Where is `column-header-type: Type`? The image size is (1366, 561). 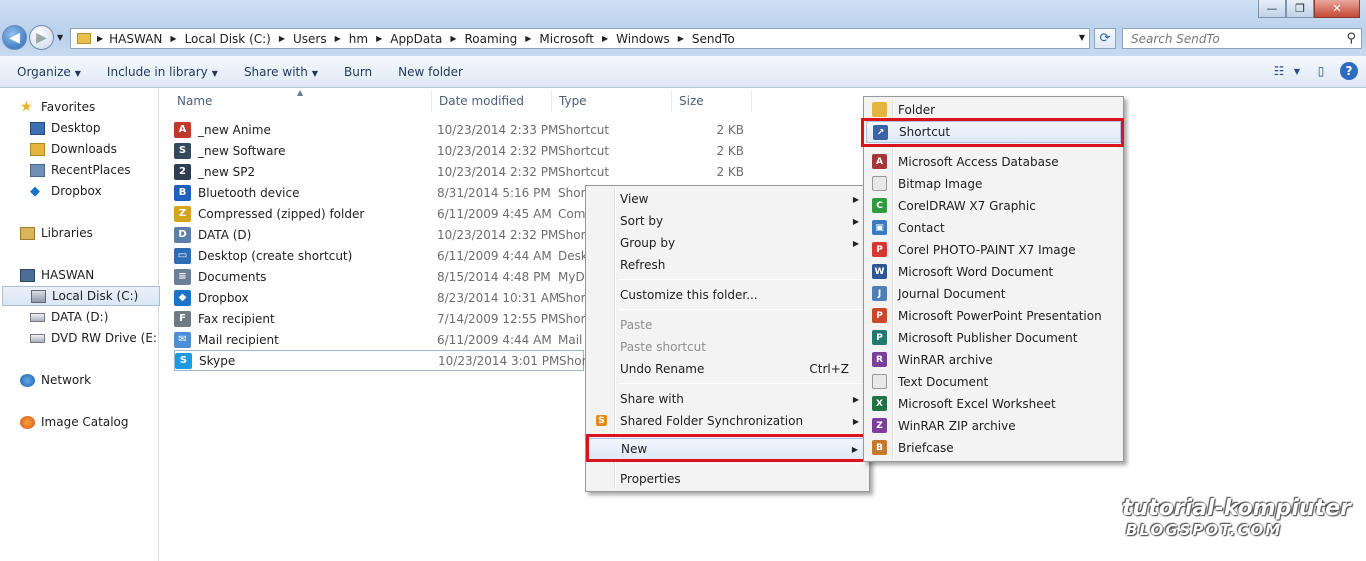 column-header-type: Type is located at coordinates (612, 101).